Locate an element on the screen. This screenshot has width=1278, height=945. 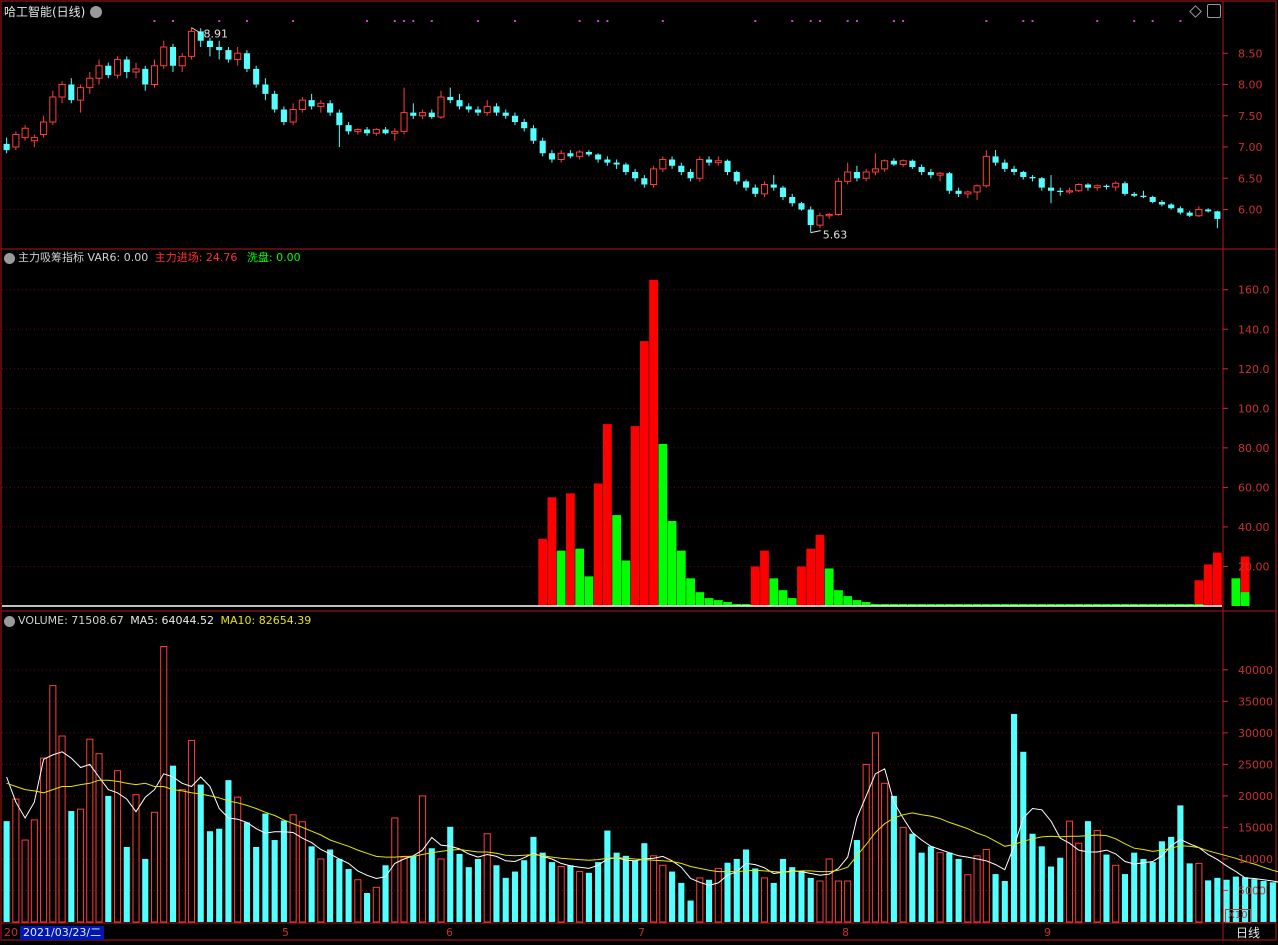
stock-title: 哈工智能(日线) is located at coordinates (45, 12).